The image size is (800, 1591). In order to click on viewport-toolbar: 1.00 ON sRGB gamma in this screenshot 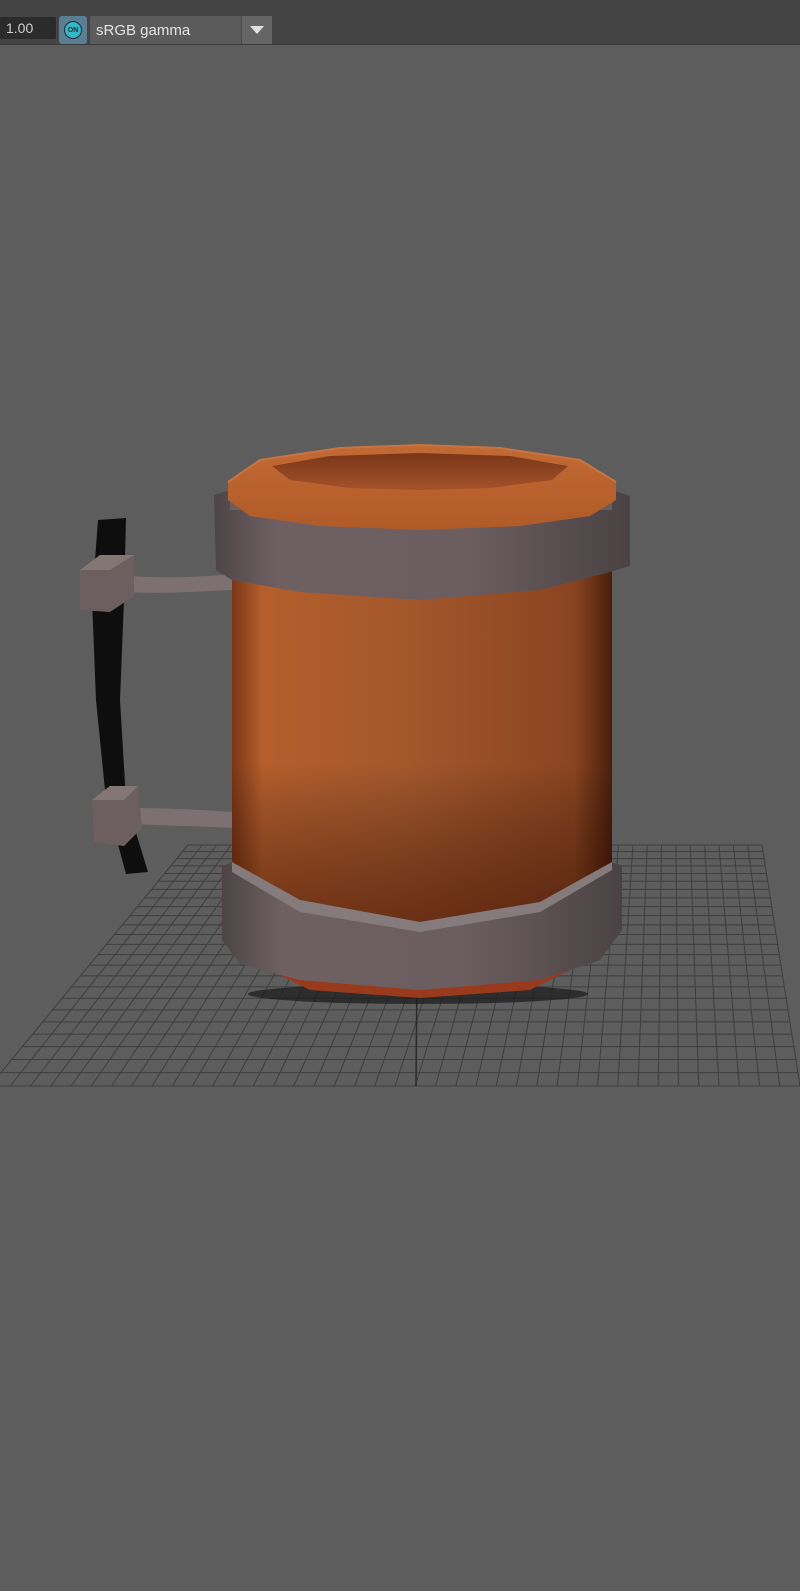, I will do `click(400, 22)`.